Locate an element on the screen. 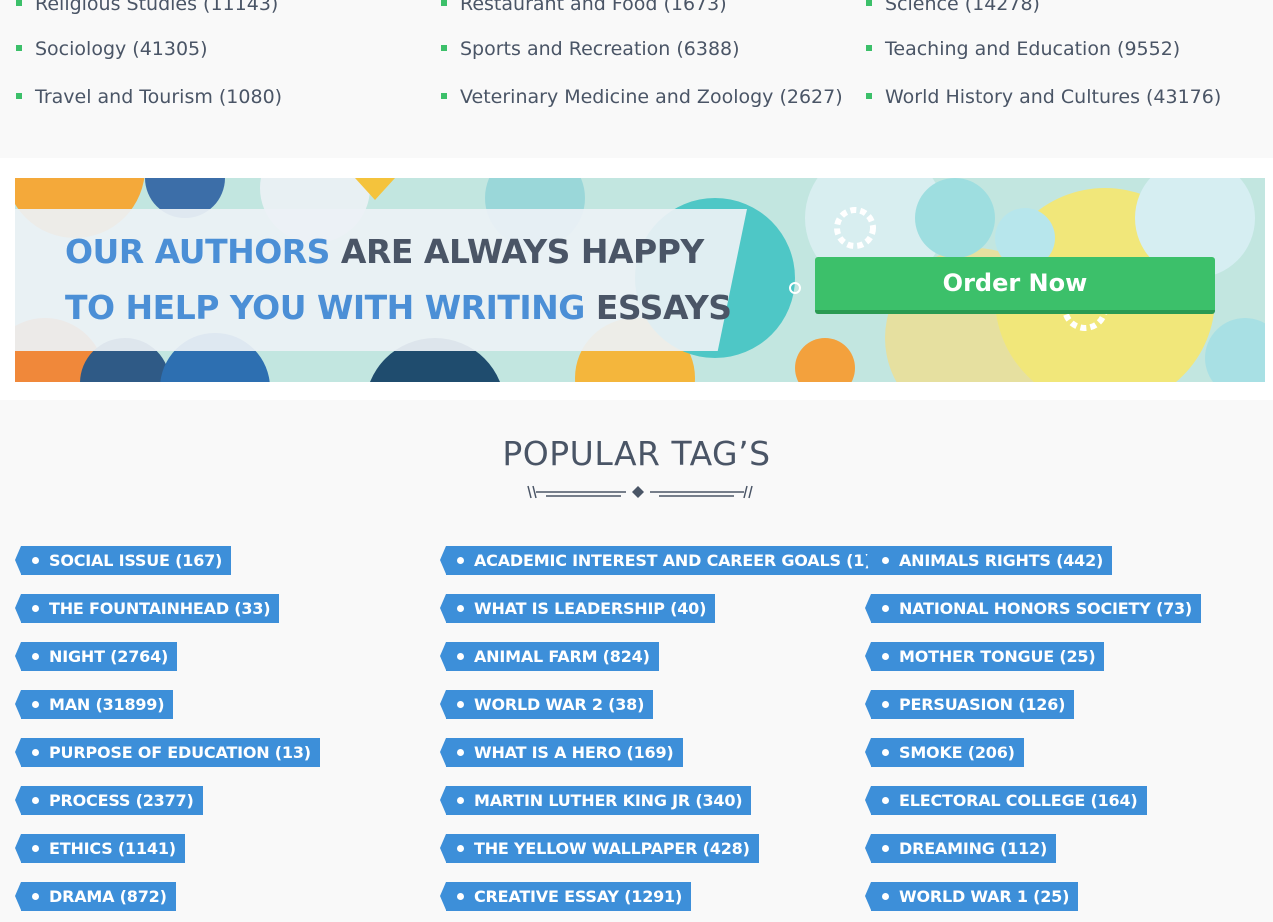 This screenshot has height=922, width=1273. section-title: POPULAR TAG’S is located at coordinates (636, 453).